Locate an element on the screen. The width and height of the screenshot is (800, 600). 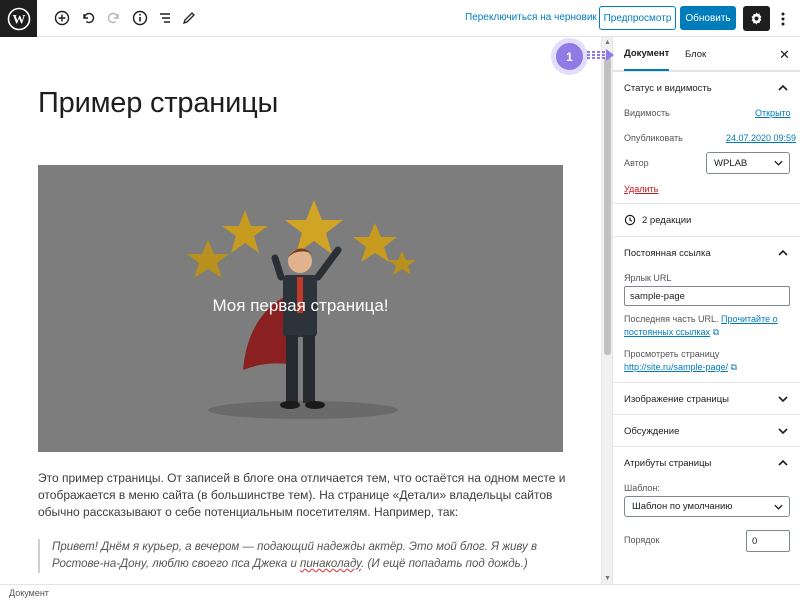
panel-page-attributes: Атрибуты страницы is located at coordinates (706, 462).